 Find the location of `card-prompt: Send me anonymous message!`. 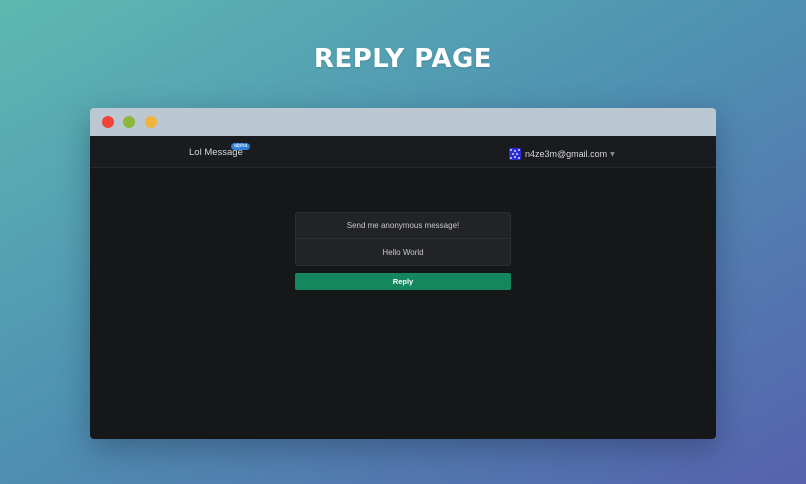

card-prompt: Send me anonymous message! is located at coordinates (403, 226).